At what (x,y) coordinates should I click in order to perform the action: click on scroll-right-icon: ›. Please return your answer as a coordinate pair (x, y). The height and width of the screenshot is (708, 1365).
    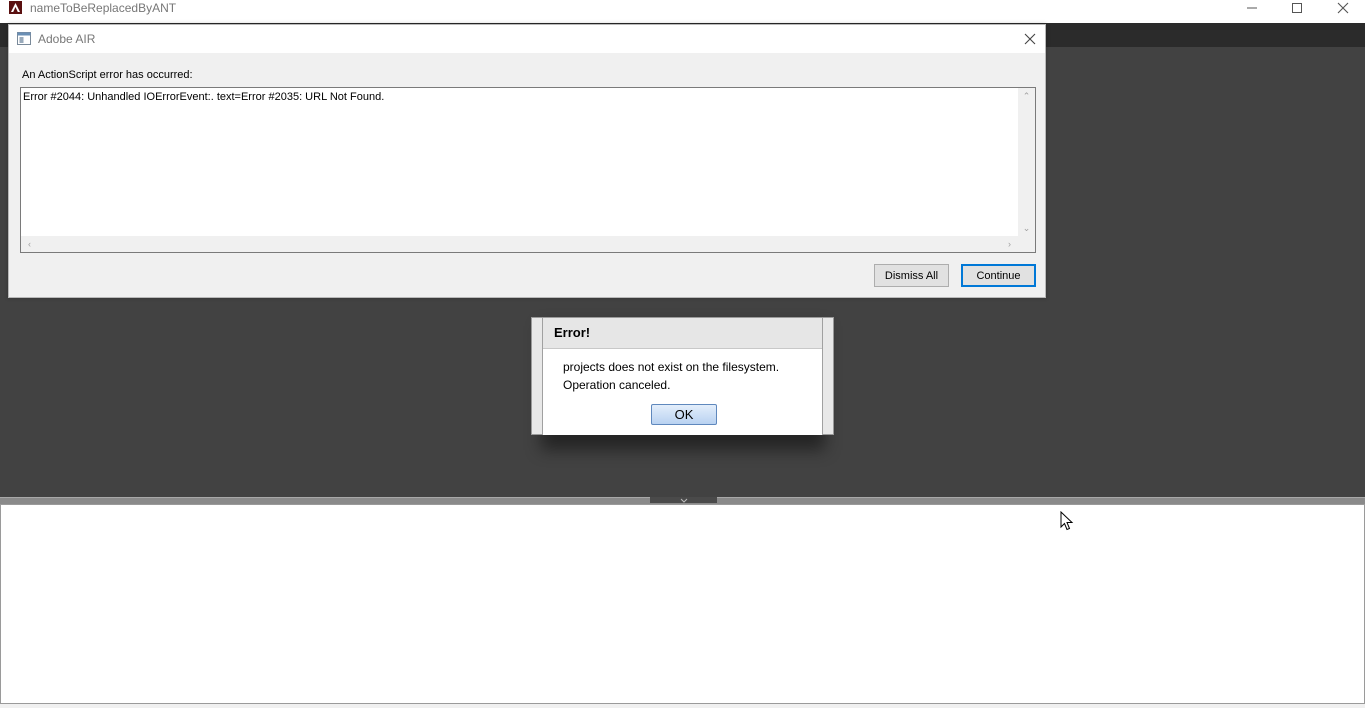
    Looking at the image, I should click on (1009, 244).